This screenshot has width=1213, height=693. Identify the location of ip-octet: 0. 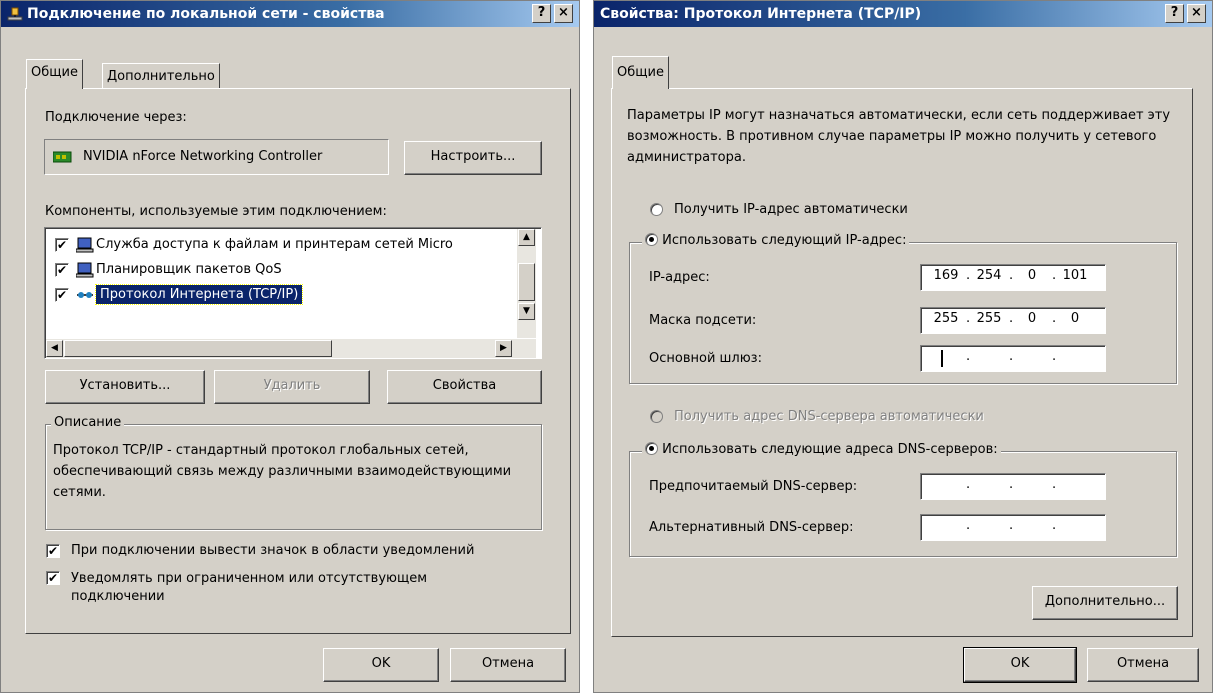
(1032, 275).